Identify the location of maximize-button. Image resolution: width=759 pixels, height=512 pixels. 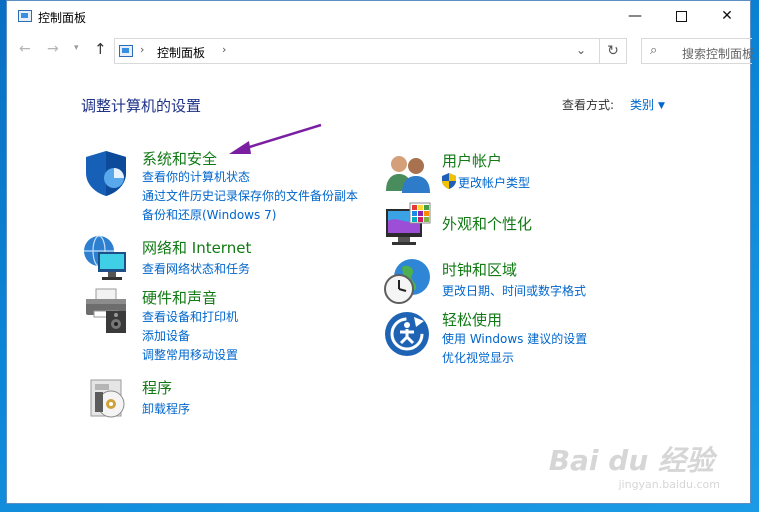
(681, 17).